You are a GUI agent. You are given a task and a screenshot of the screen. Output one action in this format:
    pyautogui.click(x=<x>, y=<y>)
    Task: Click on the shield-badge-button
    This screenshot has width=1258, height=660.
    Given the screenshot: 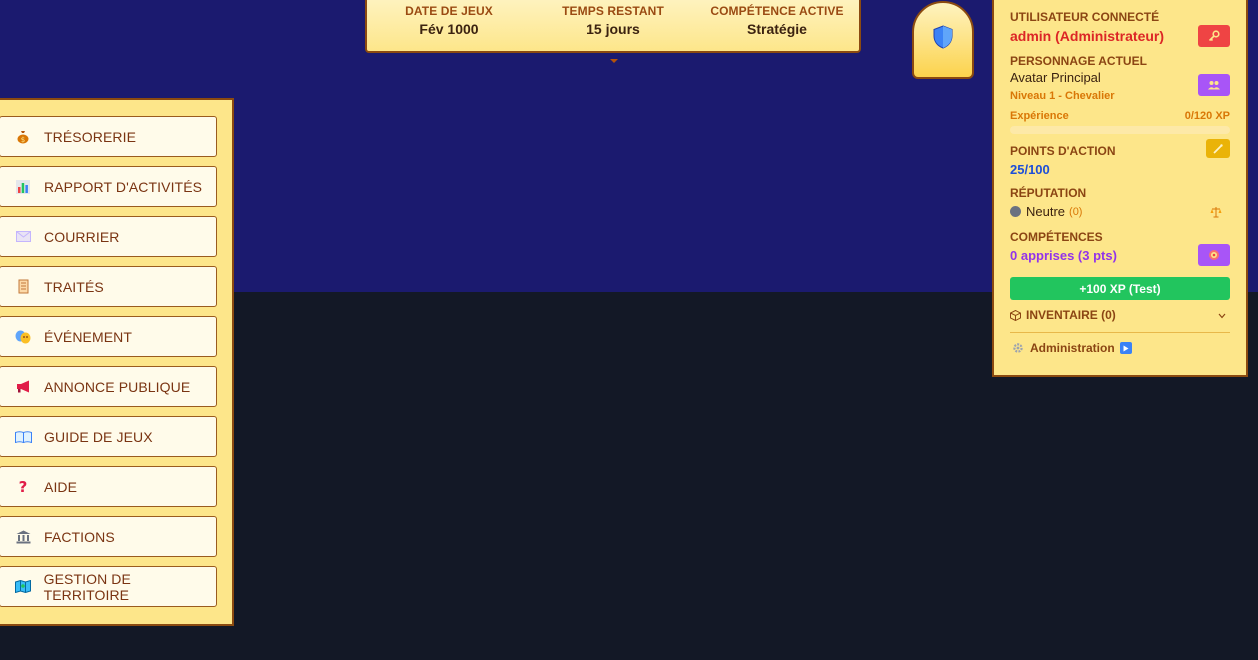 What is the action you would take?
    pyautogui.click(x=943, y=40)
    